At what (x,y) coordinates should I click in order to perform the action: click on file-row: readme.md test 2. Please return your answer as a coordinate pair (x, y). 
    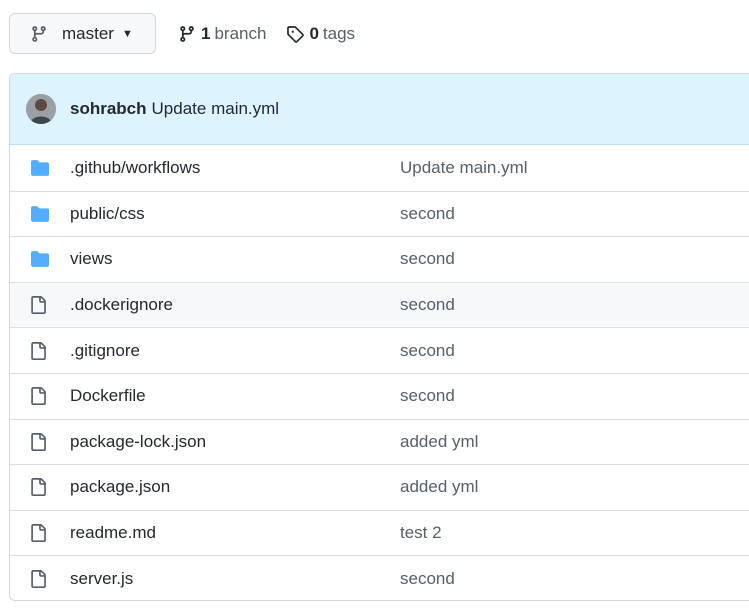
    Looking at the image, I should click on (379, 532).